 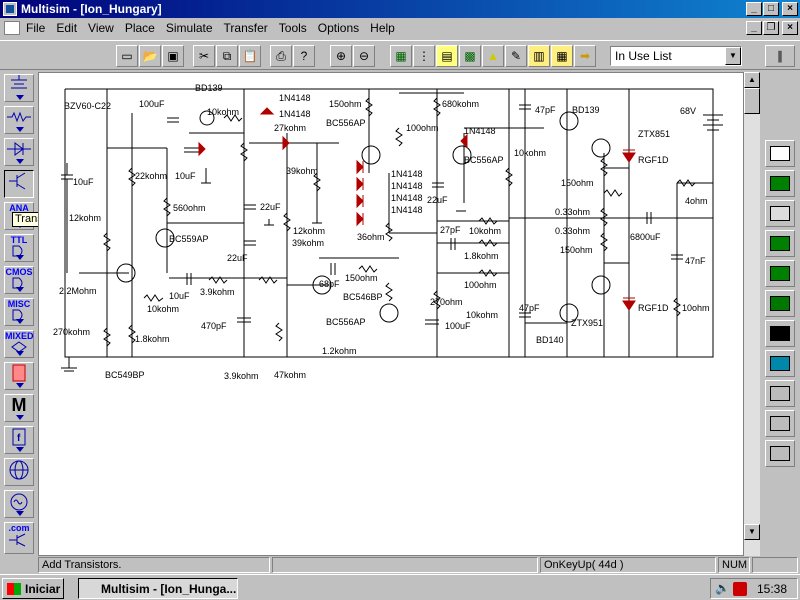 I want to click on component-label: RGF1D, so click(x=653, y=160).